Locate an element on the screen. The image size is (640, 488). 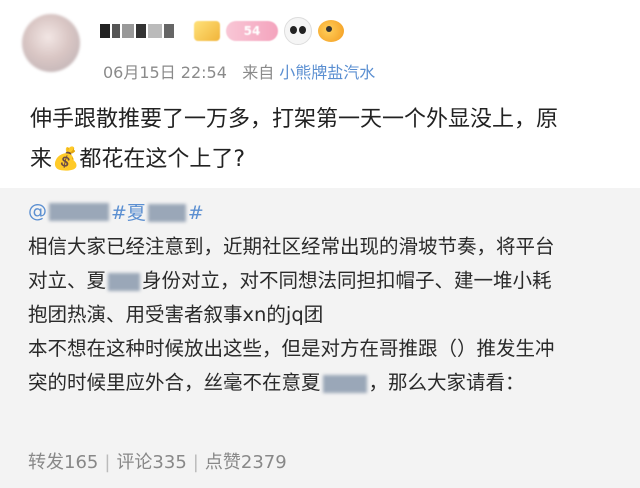
repost-text-line-5: 突的时候里应外合，丝毫不在意夏 ，那么大家请看： is located at coordinates (328, 383).